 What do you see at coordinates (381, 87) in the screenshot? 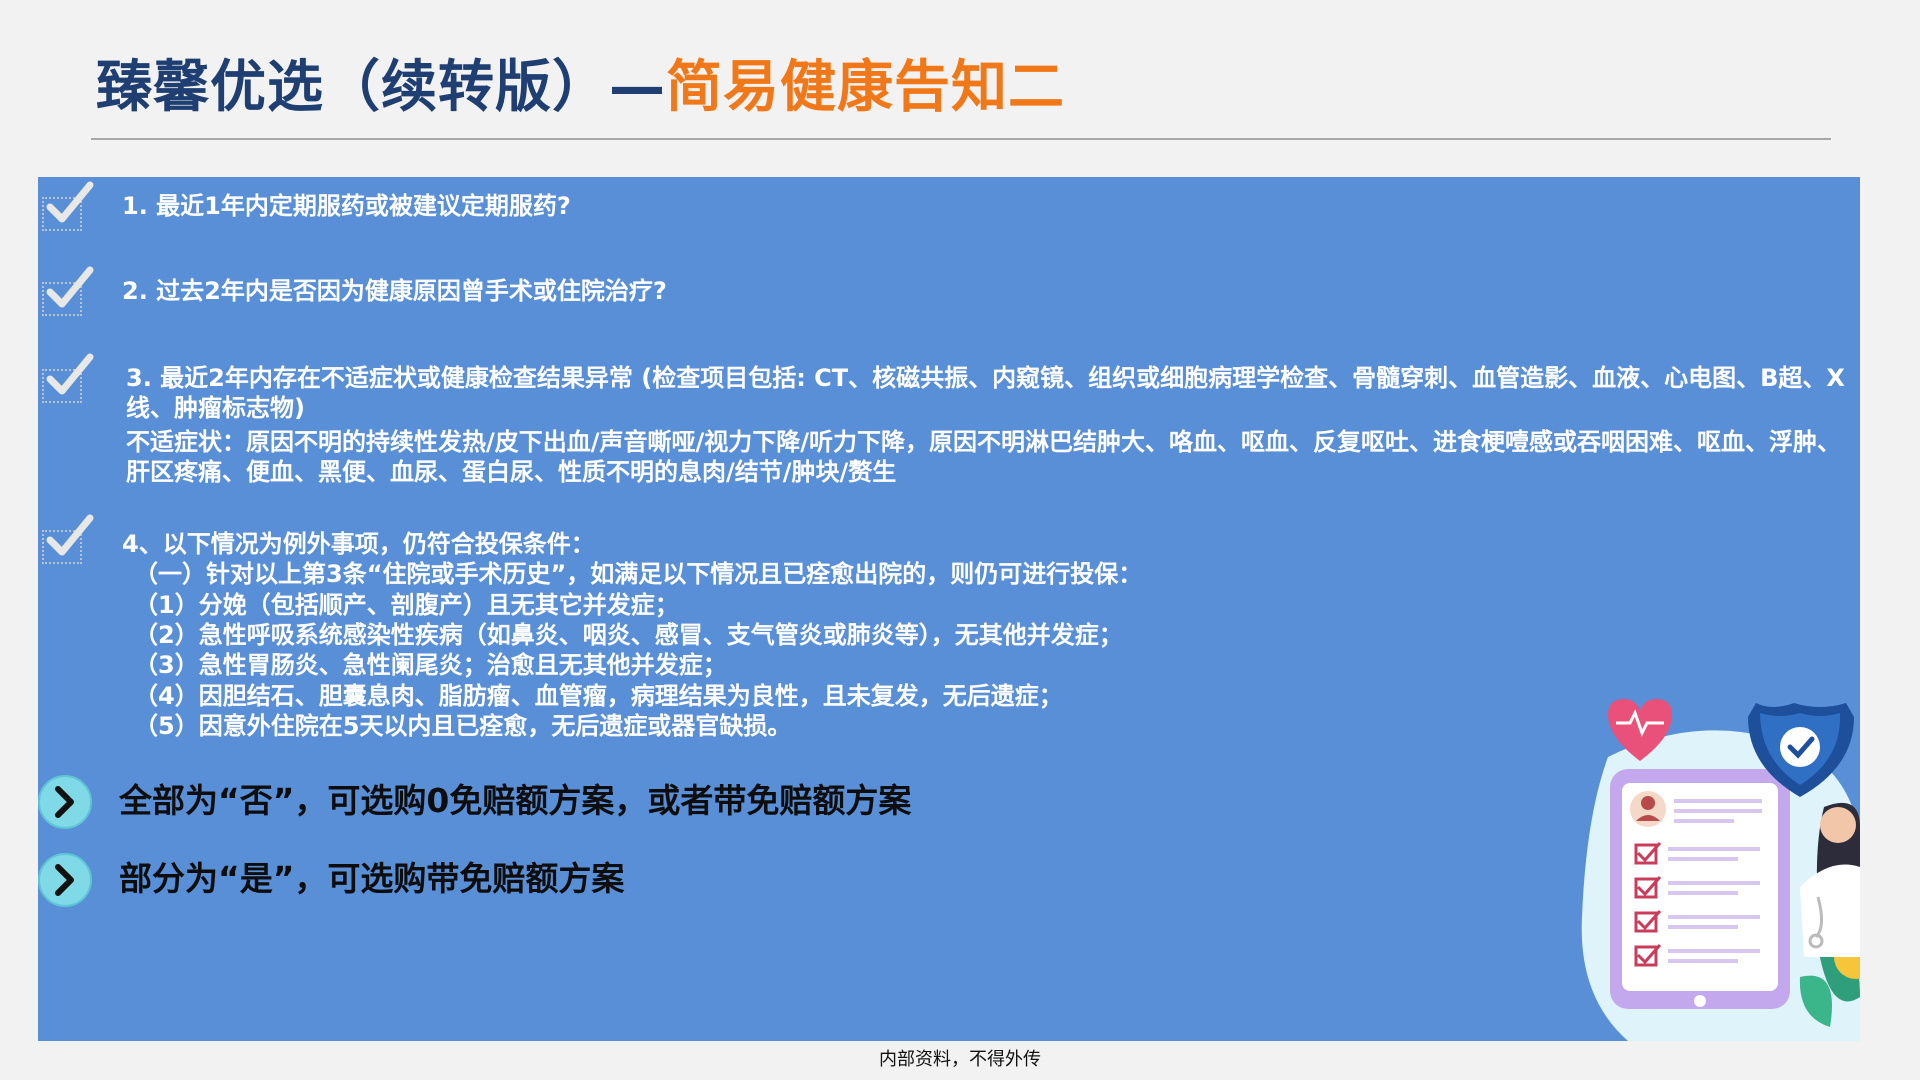
I see `title-main: 臻馨优选（续转版）—` at bounding box center [381, 87].